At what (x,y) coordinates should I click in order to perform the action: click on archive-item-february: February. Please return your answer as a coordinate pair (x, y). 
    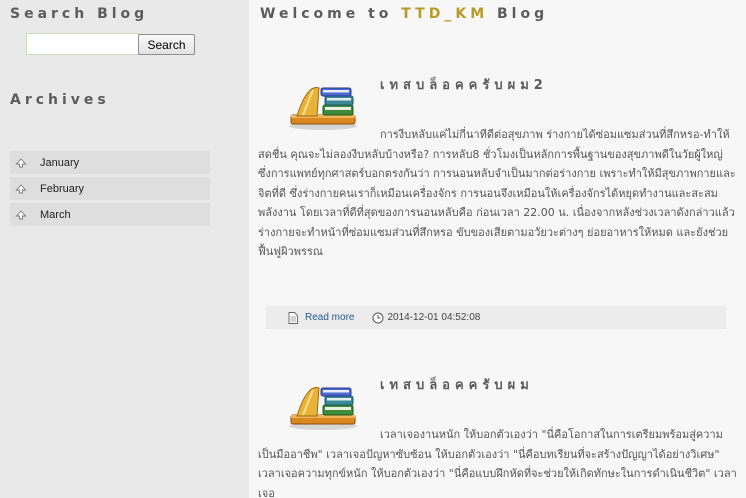
    Looking at the image, I should click on (110, 188).